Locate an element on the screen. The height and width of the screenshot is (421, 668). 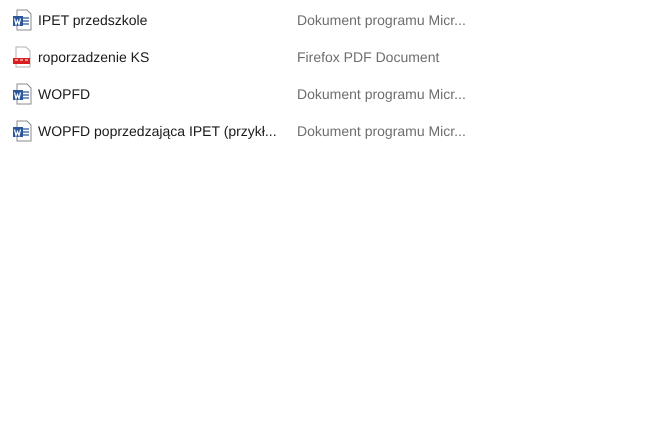
file-type: Firefox PDF Document is located at coordinates (368, 56).